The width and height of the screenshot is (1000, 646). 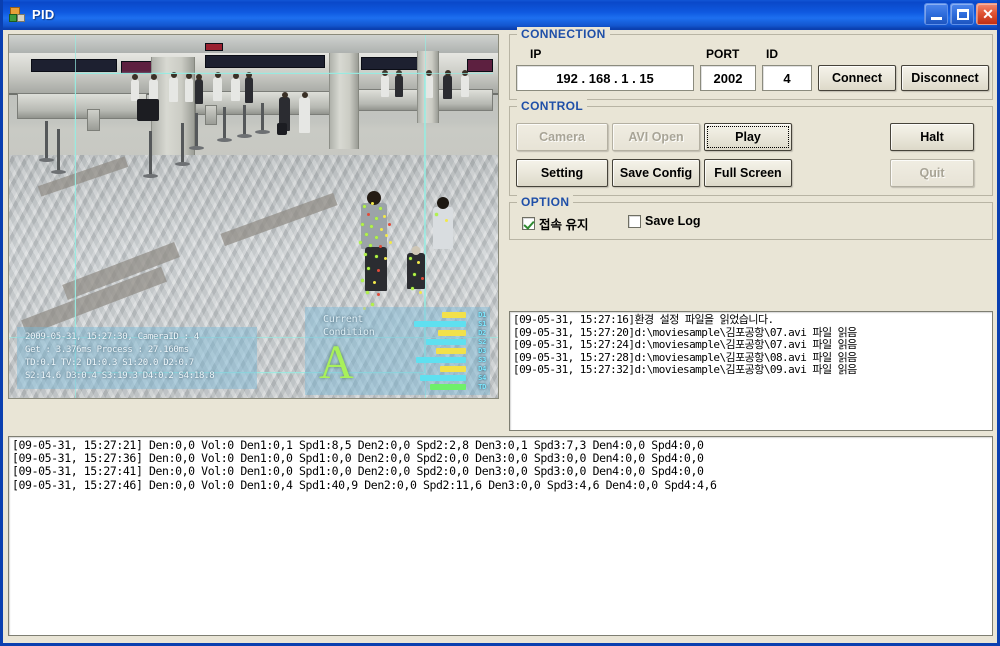 What do you see at coordinates (748, 137) in the screenshot?
I see `play-button: Play` at bounding box center [748, 137].